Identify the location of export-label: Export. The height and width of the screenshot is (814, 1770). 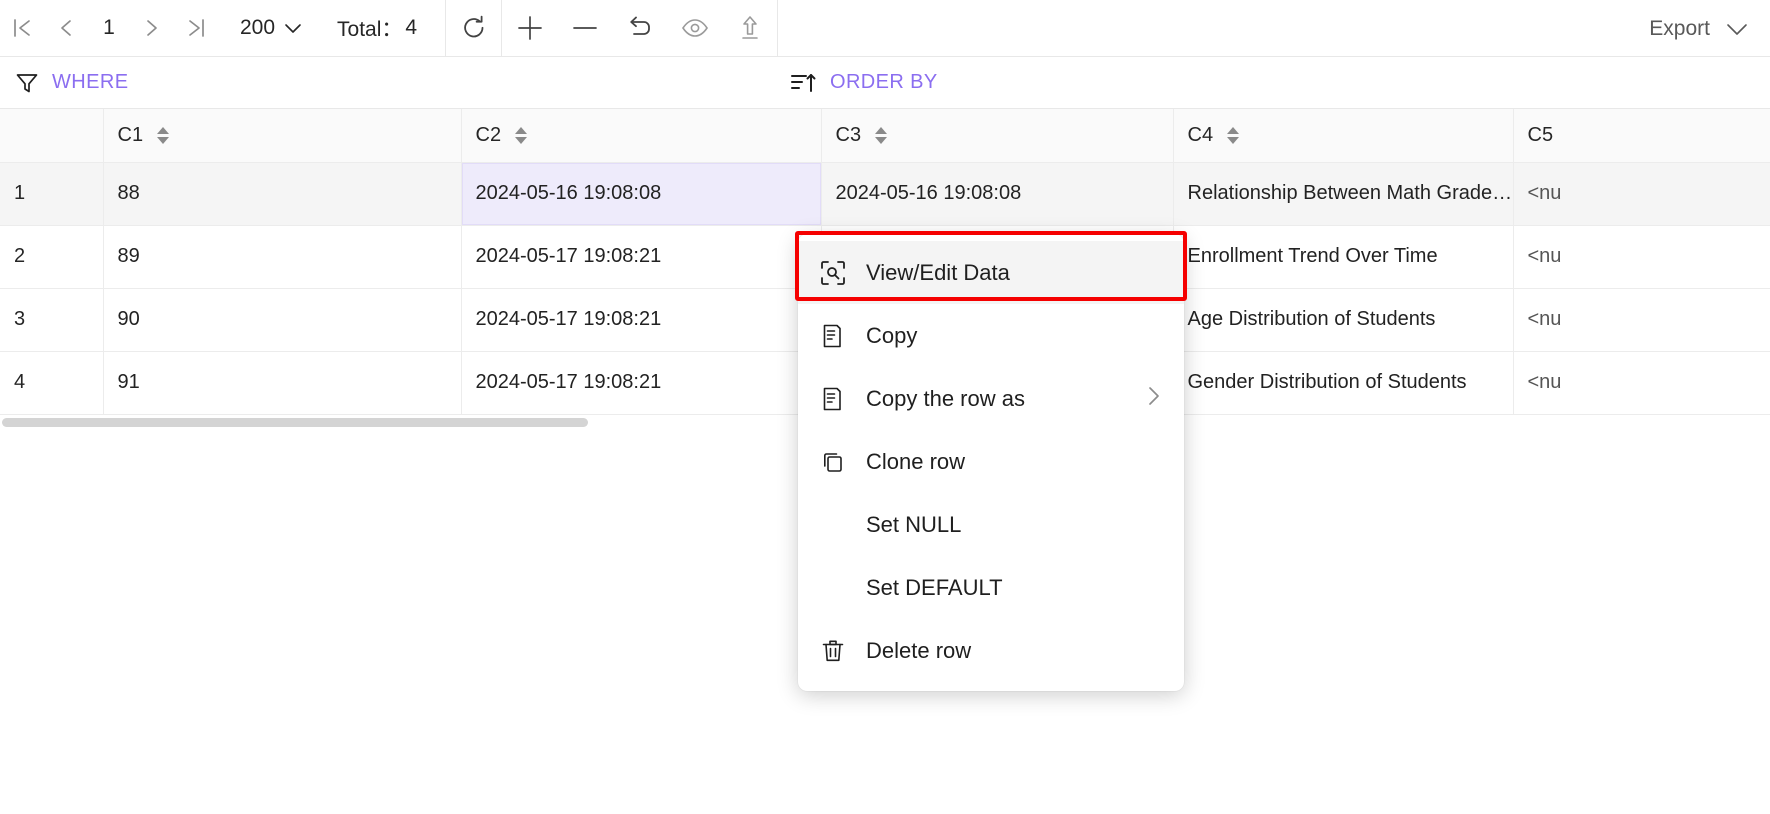
(1679, 28).